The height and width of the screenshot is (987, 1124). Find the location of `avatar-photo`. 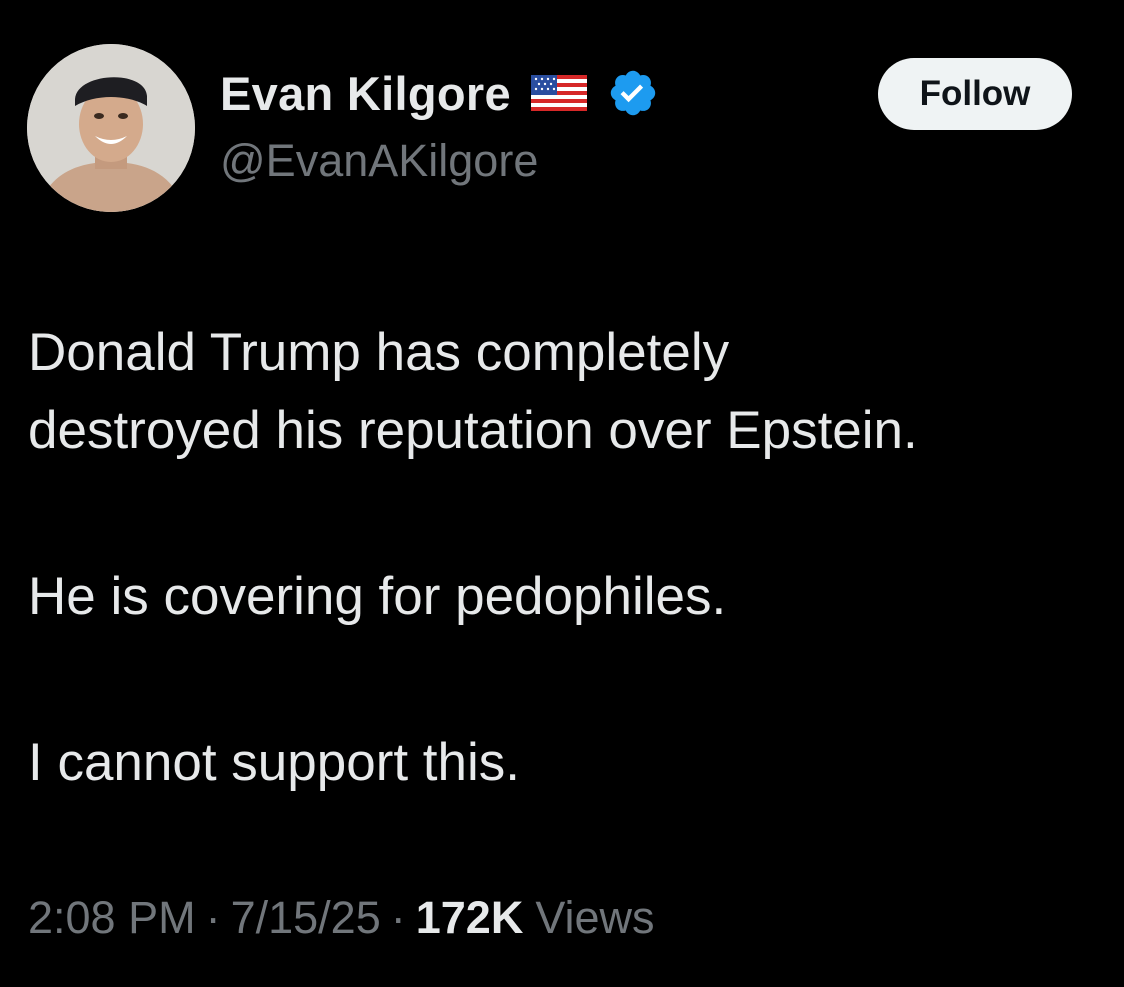

avatar-photo is located at coordinates (111, 128).